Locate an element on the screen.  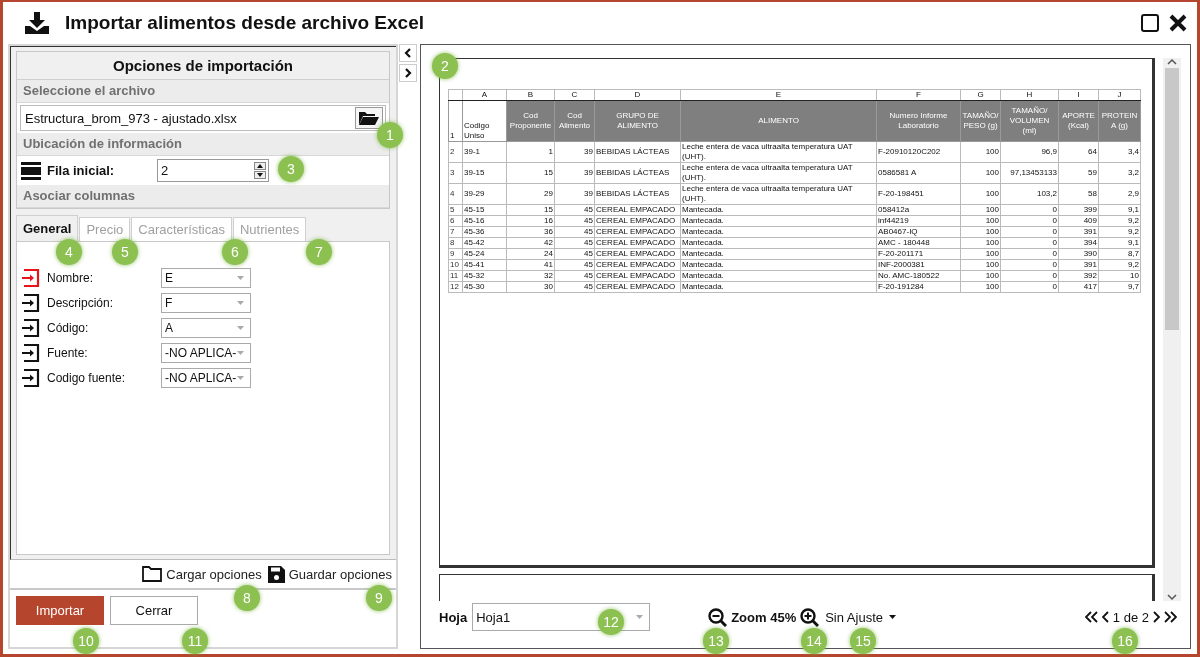
save-options-link: Guardar opciones is located at coordinates (329, 574).